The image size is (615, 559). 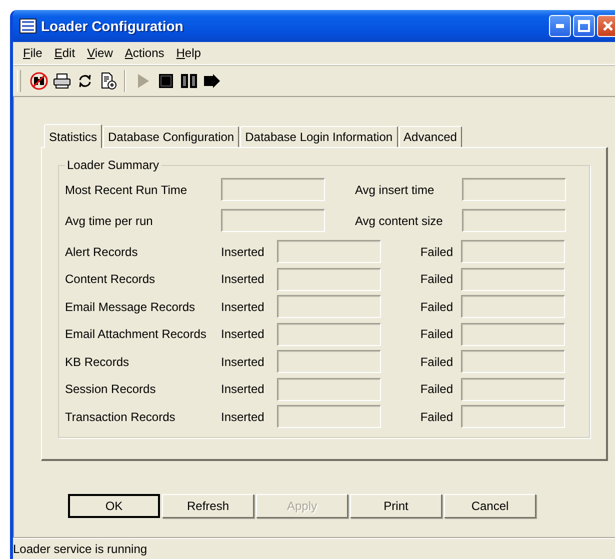 What do you see at coordinates (114, 506) in the screenshot?
I see `dialog-button: OK` at bounding box center [114, 506].